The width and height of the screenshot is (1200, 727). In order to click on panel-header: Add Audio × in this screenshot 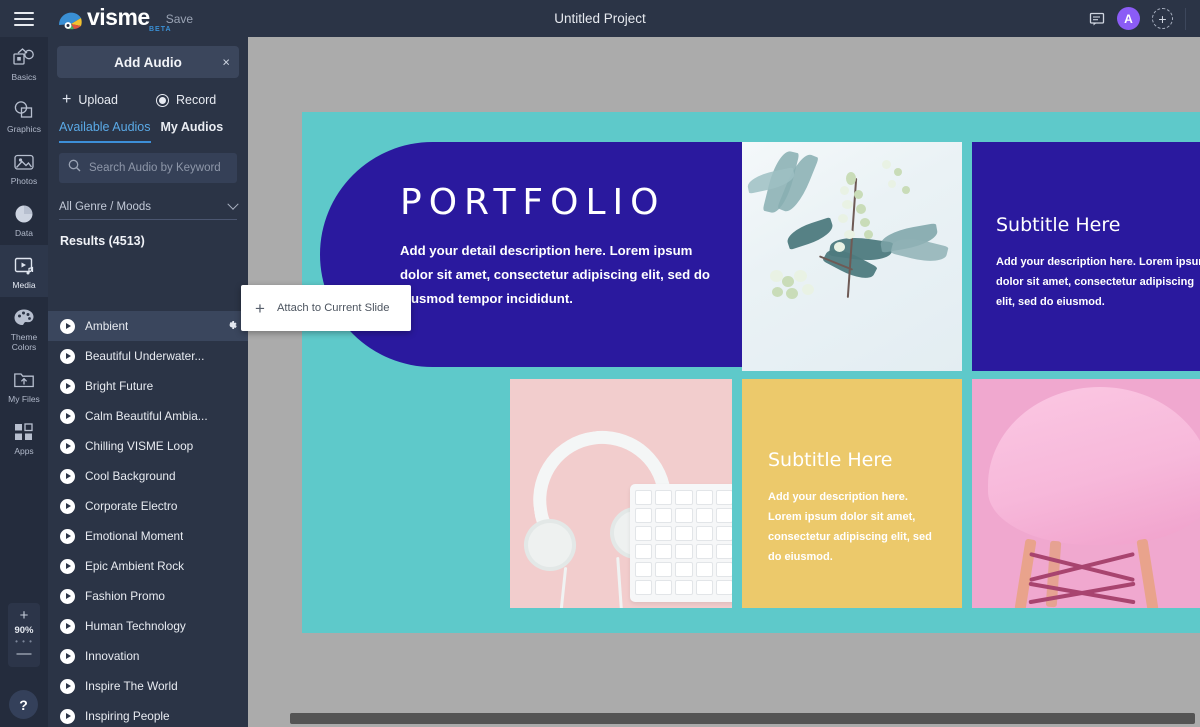, I will do `click(148, 62)`.